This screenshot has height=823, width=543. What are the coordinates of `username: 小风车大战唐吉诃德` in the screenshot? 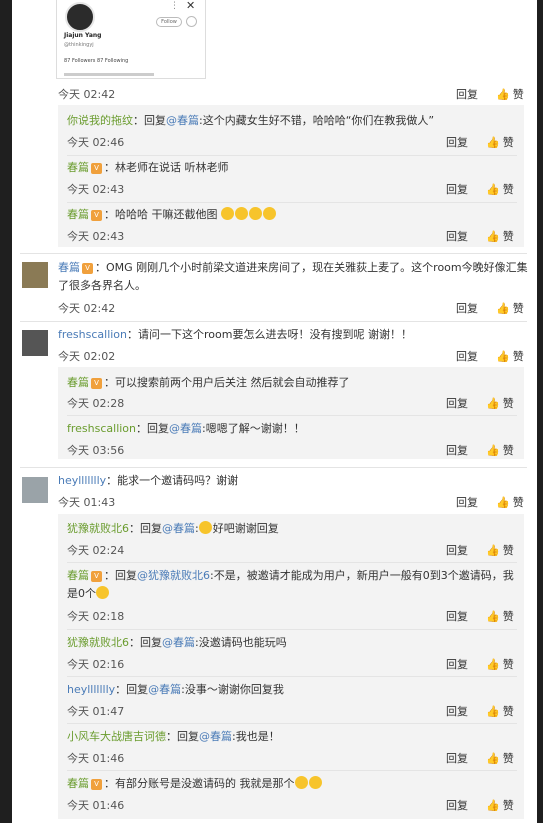 It's located at (116, 736).